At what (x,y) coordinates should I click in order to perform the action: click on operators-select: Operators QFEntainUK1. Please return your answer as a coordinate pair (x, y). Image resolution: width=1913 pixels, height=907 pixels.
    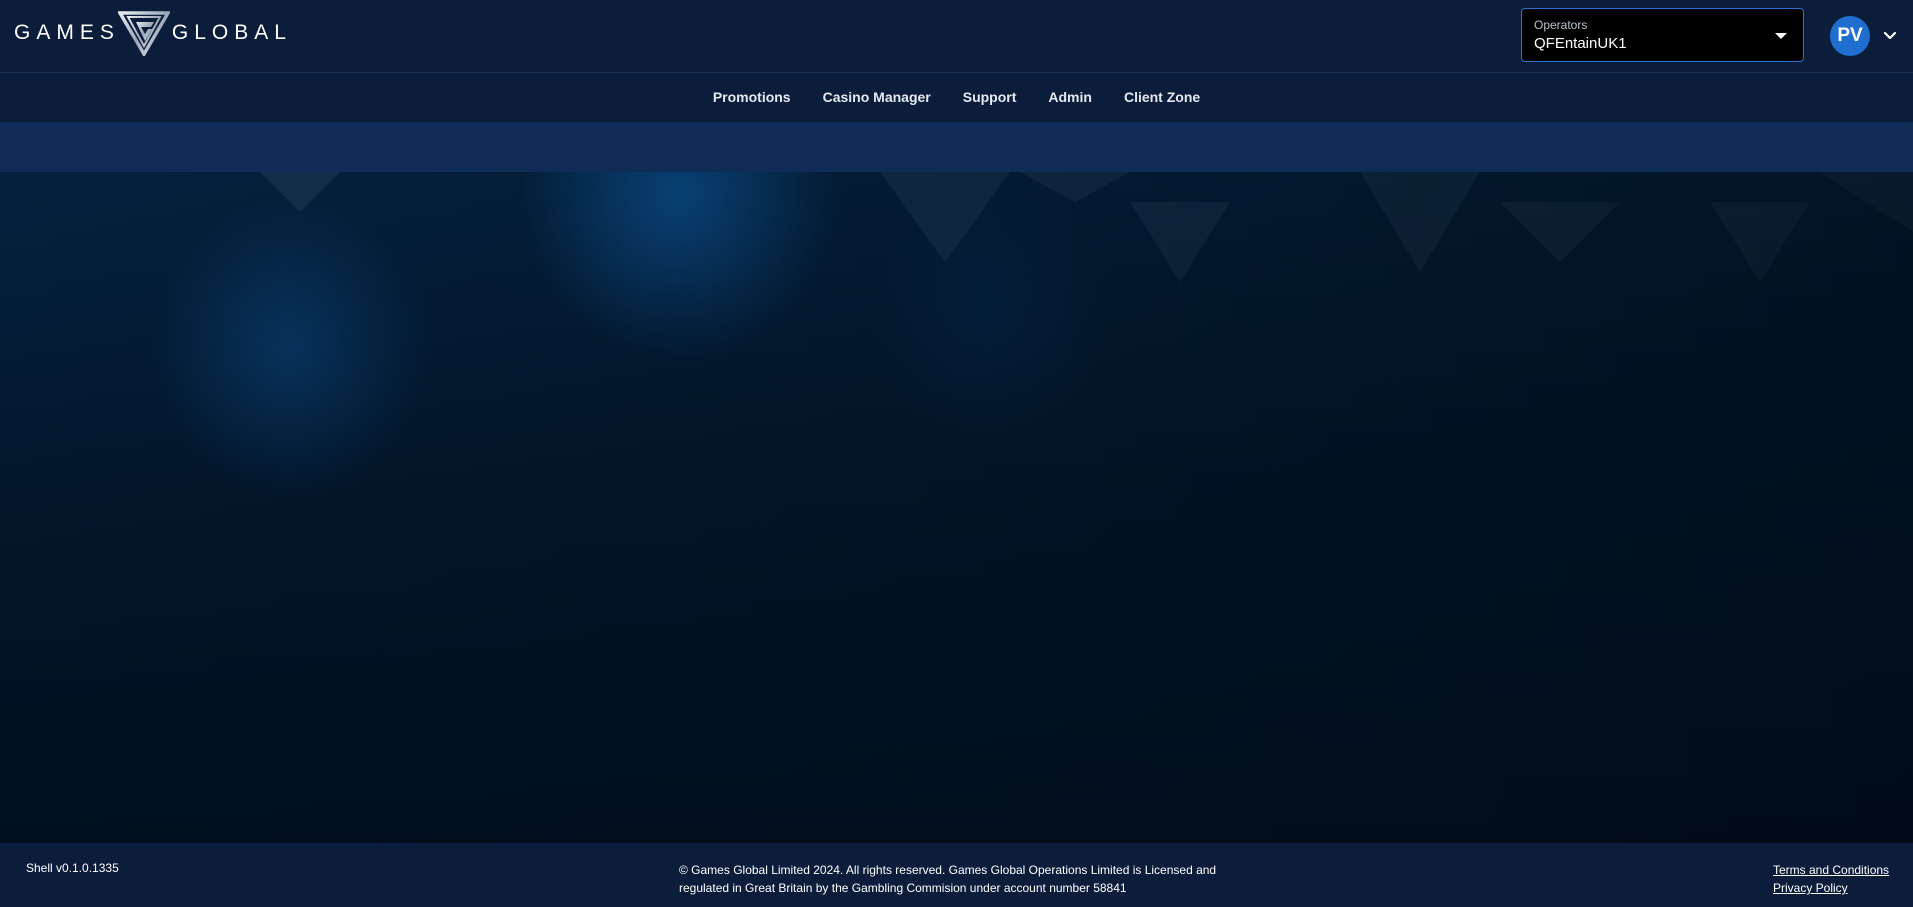
    Looking at the image, I should click on (1662, 35).